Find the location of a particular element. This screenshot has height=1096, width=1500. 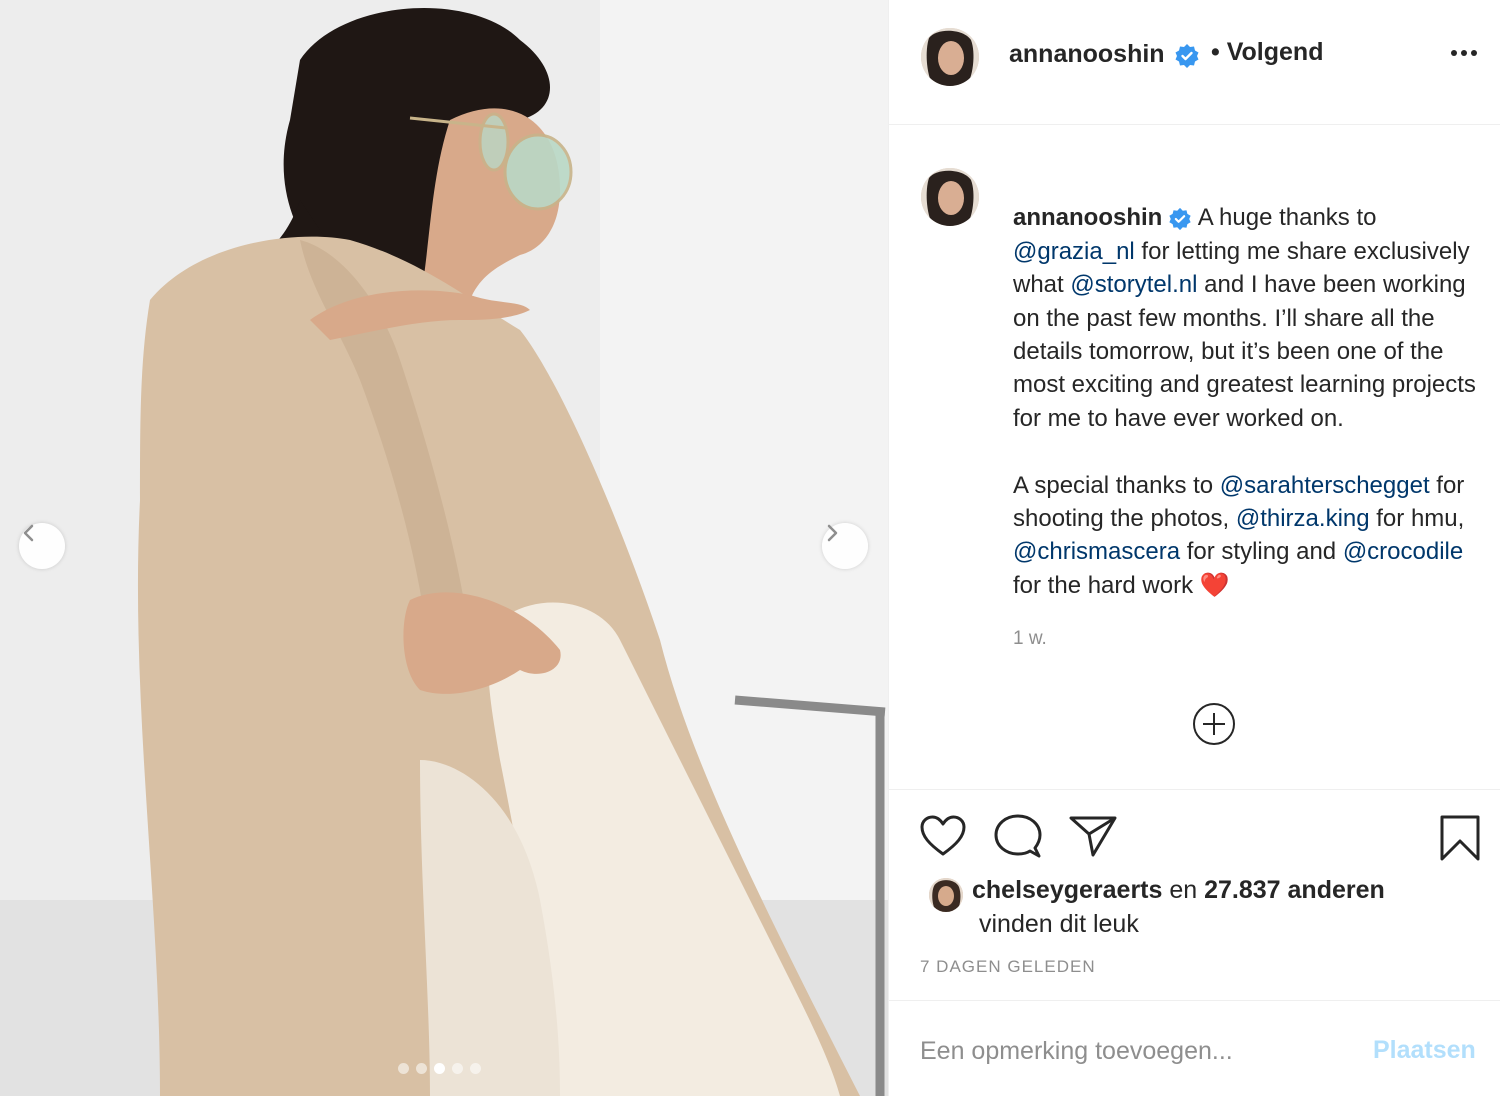

caption-text-segment: for styling and is located at coordinates (1261, 552).